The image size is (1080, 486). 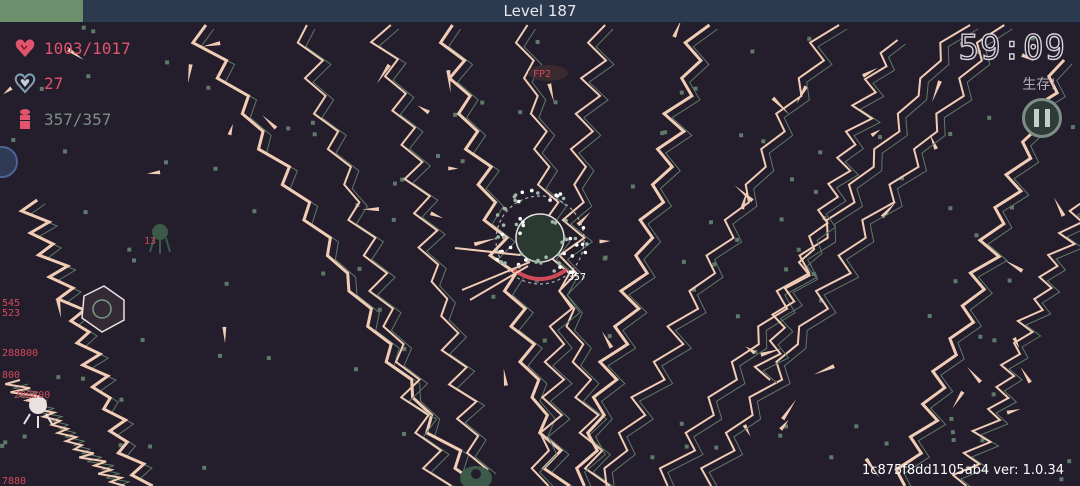 What do you see at coordinates (1042, 118) in the screenshot?
I see `pause-button` at bounding box center [1042, 118].